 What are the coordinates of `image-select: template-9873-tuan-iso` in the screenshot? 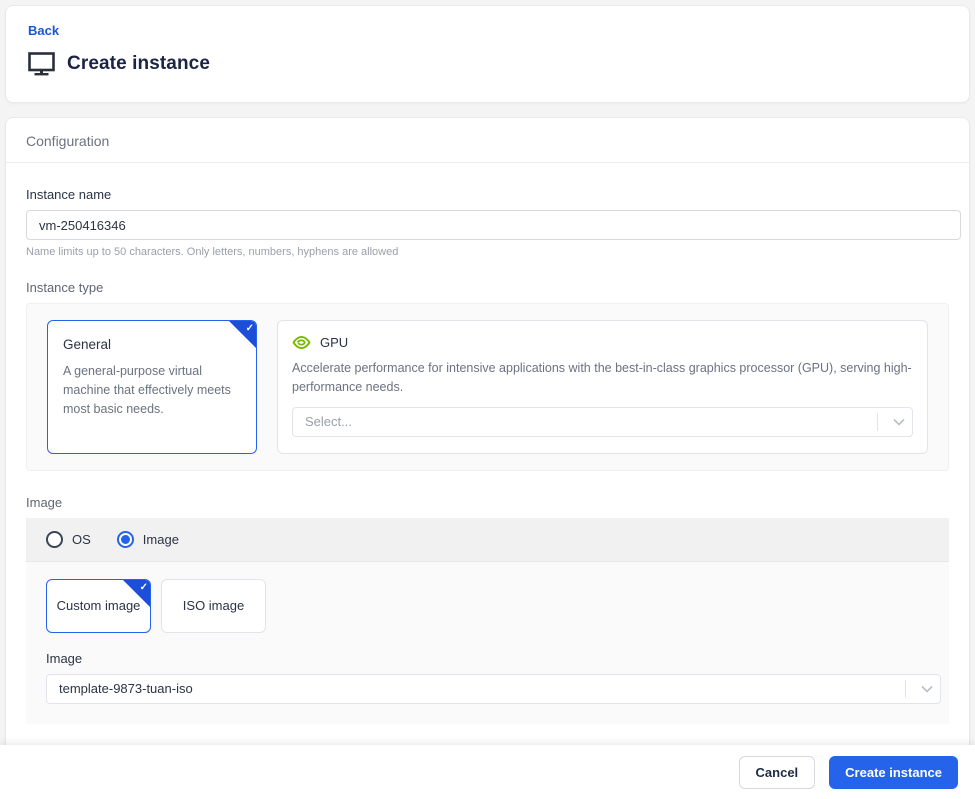 It's located at (493, 688).